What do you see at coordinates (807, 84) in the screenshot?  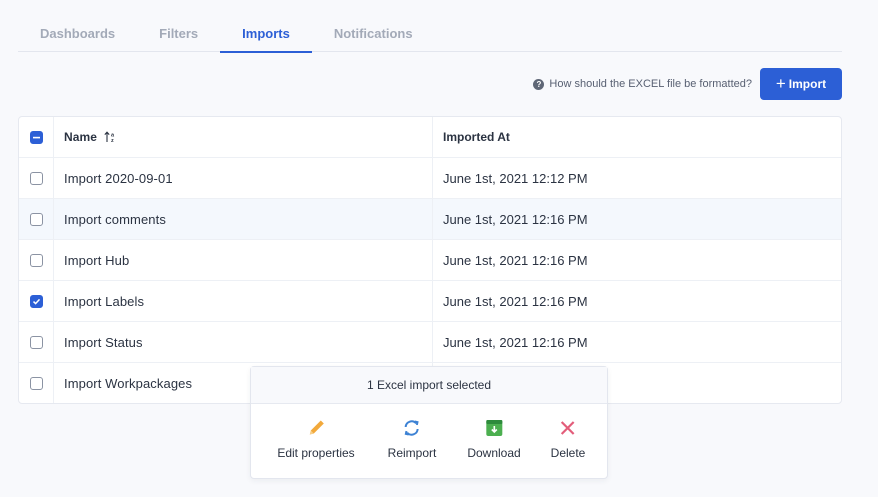 I see `import-button-label: Import` at bounding box center [807, 84].